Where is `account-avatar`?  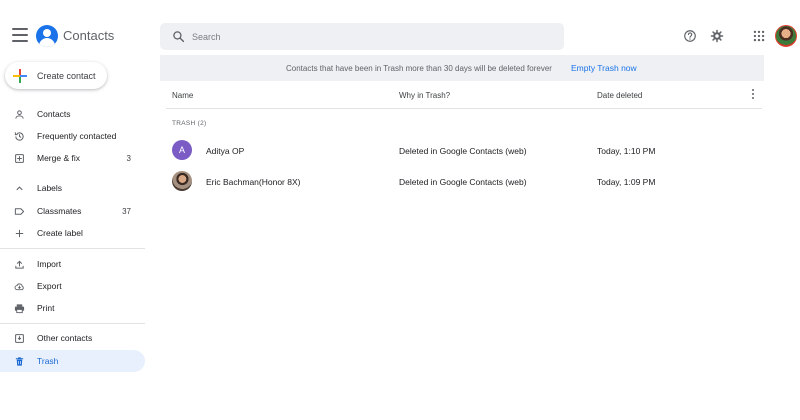 account-avatar is located at coordinates (786, 36).